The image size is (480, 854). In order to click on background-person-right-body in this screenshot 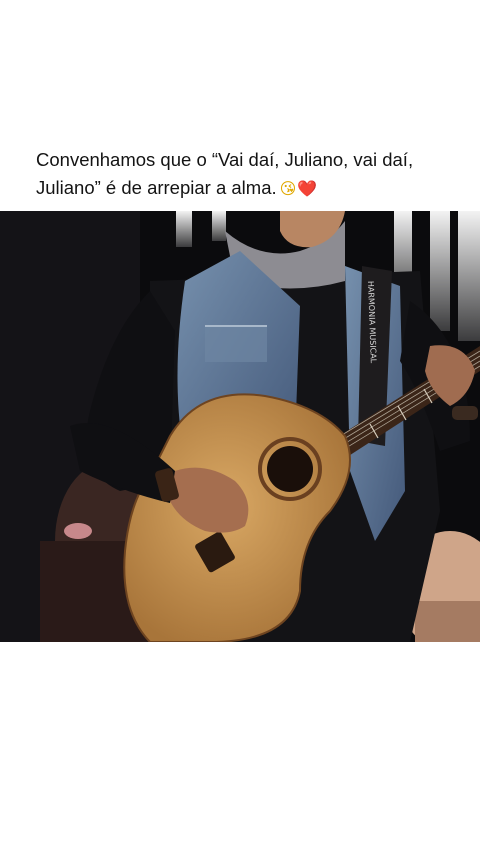, I will do `click(447, 621)`.